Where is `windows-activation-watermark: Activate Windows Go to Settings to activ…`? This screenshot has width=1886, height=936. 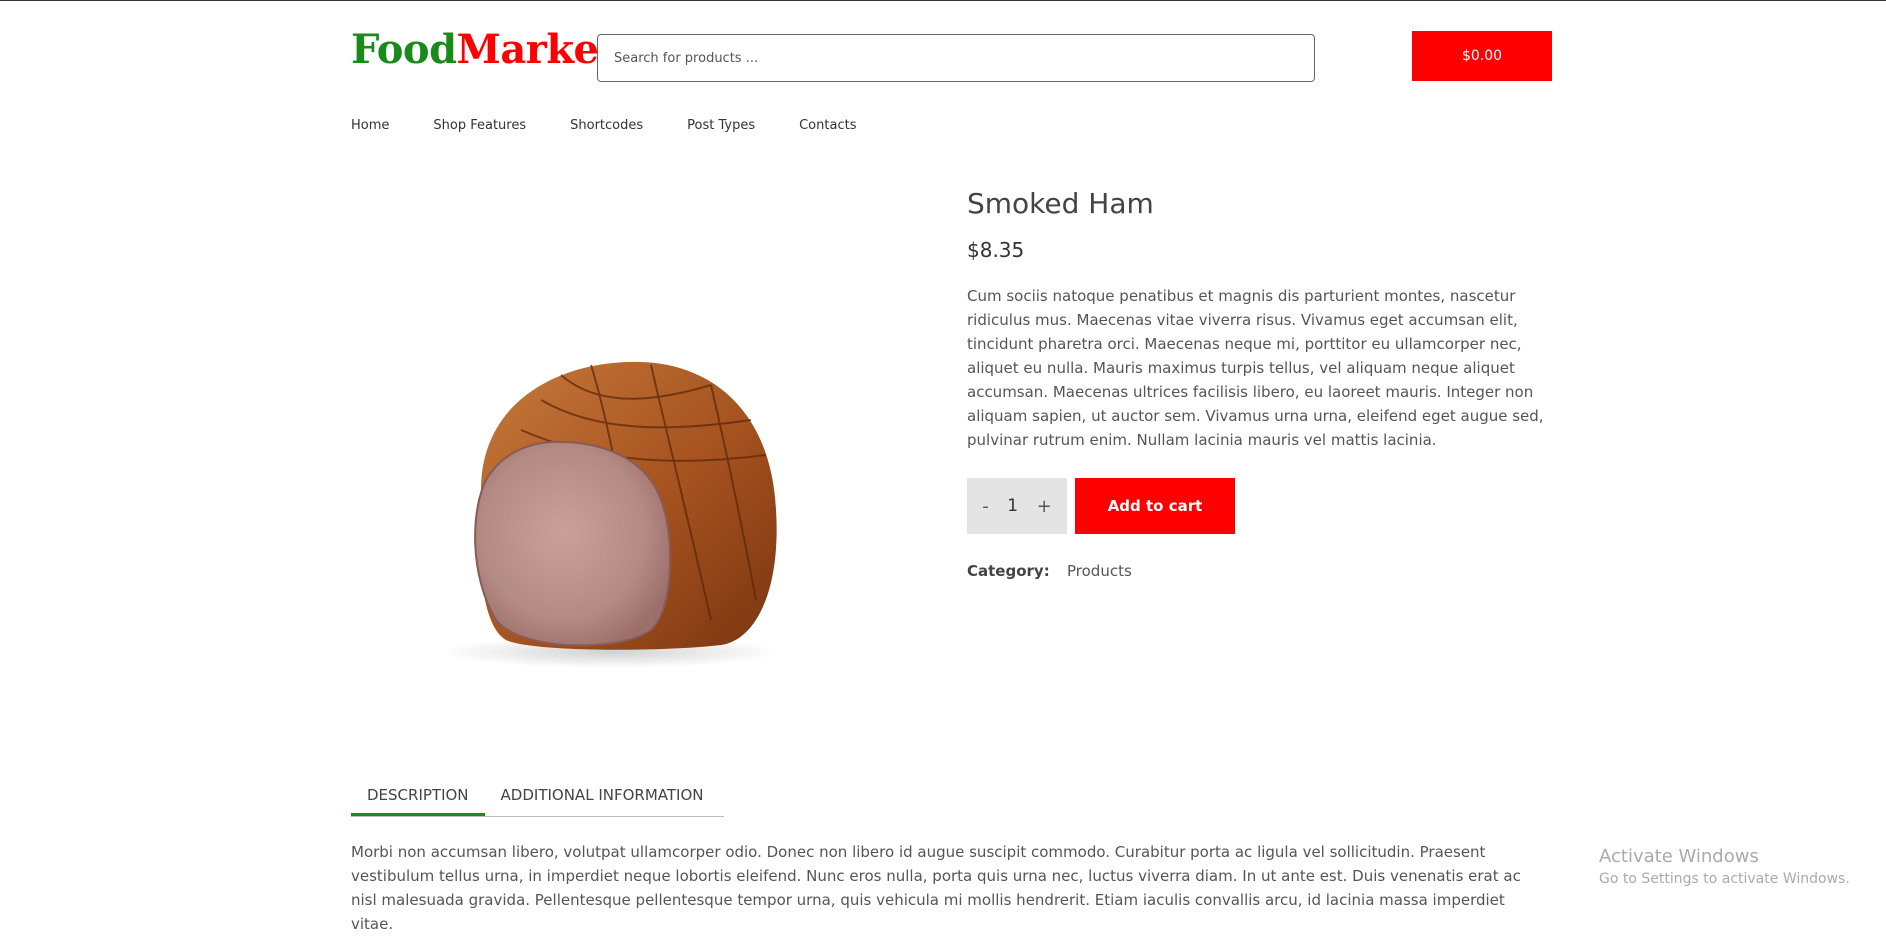 windows-activation-watermark: Activate Windows Go to Settings to activ… is located at coordinates (1724, 866).